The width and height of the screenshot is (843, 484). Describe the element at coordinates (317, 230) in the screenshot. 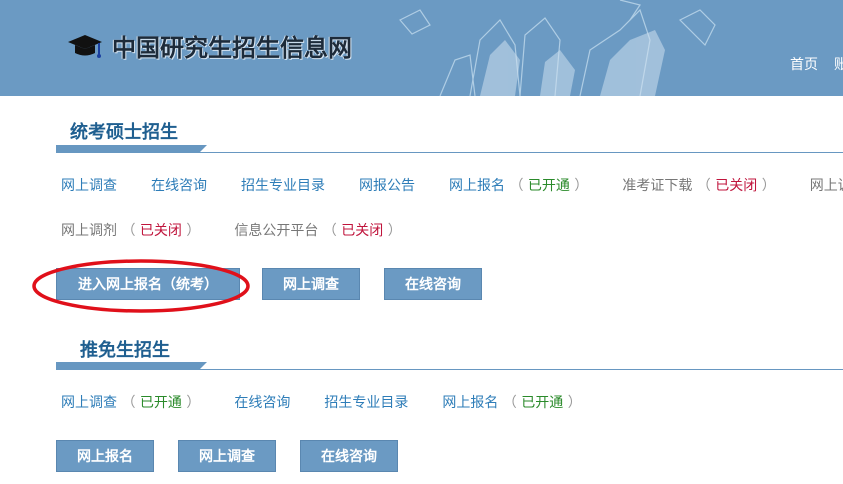

I see `link-info-platform: 信息公开平台 （ 已关闭 ）` at that location.